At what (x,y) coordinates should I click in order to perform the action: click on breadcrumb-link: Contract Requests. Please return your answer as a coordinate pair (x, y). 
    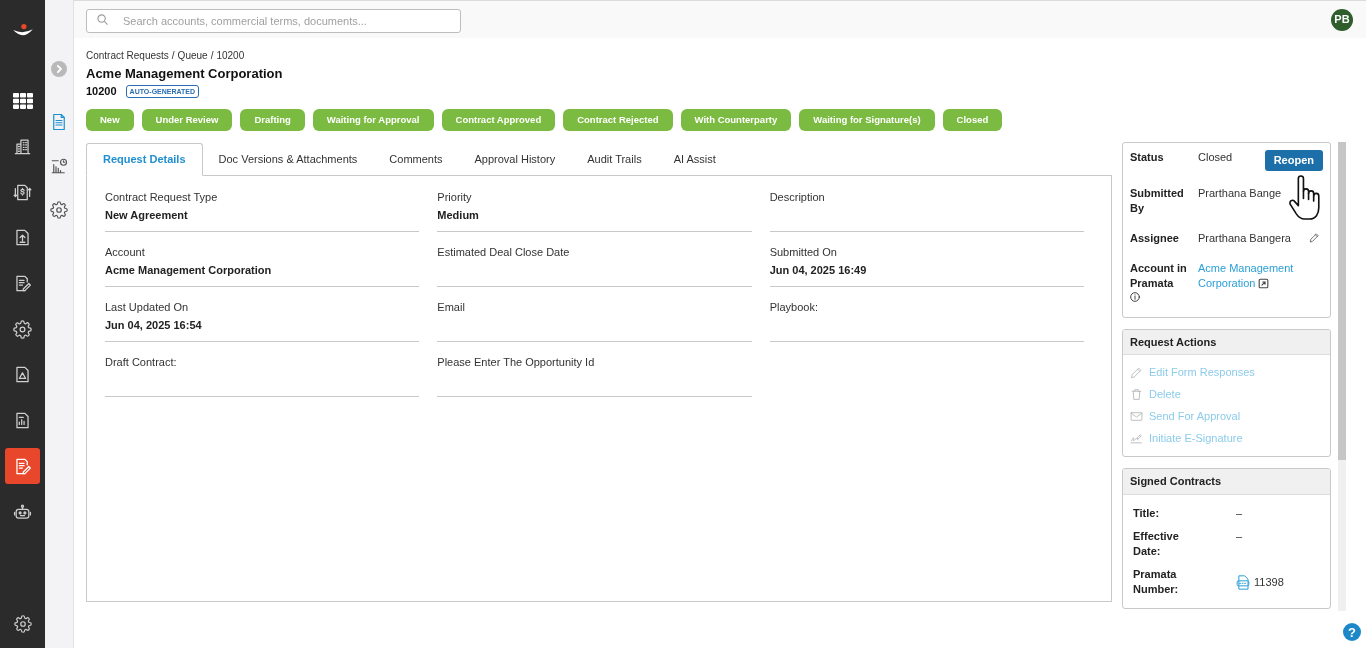
    Looking at the image, I should click on (127, 56).